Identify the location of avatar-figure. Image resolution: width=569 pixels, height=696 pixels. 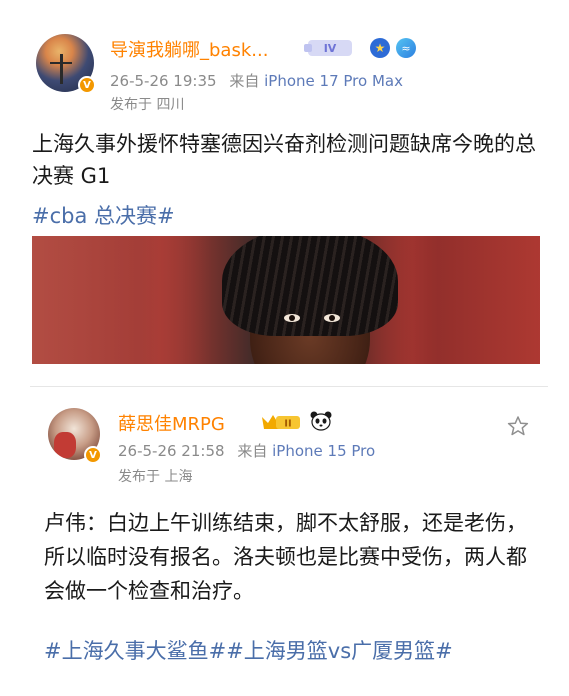
(65, 445).